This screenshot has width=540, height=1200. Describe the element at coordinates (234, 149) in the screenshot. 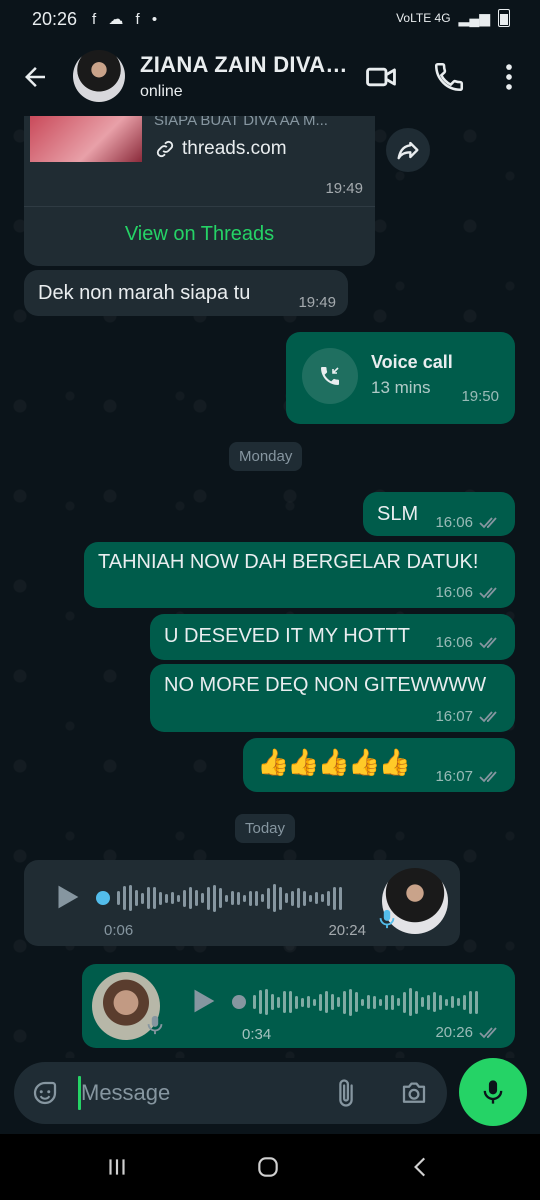

I see `link-domain: threads.com` at that location.